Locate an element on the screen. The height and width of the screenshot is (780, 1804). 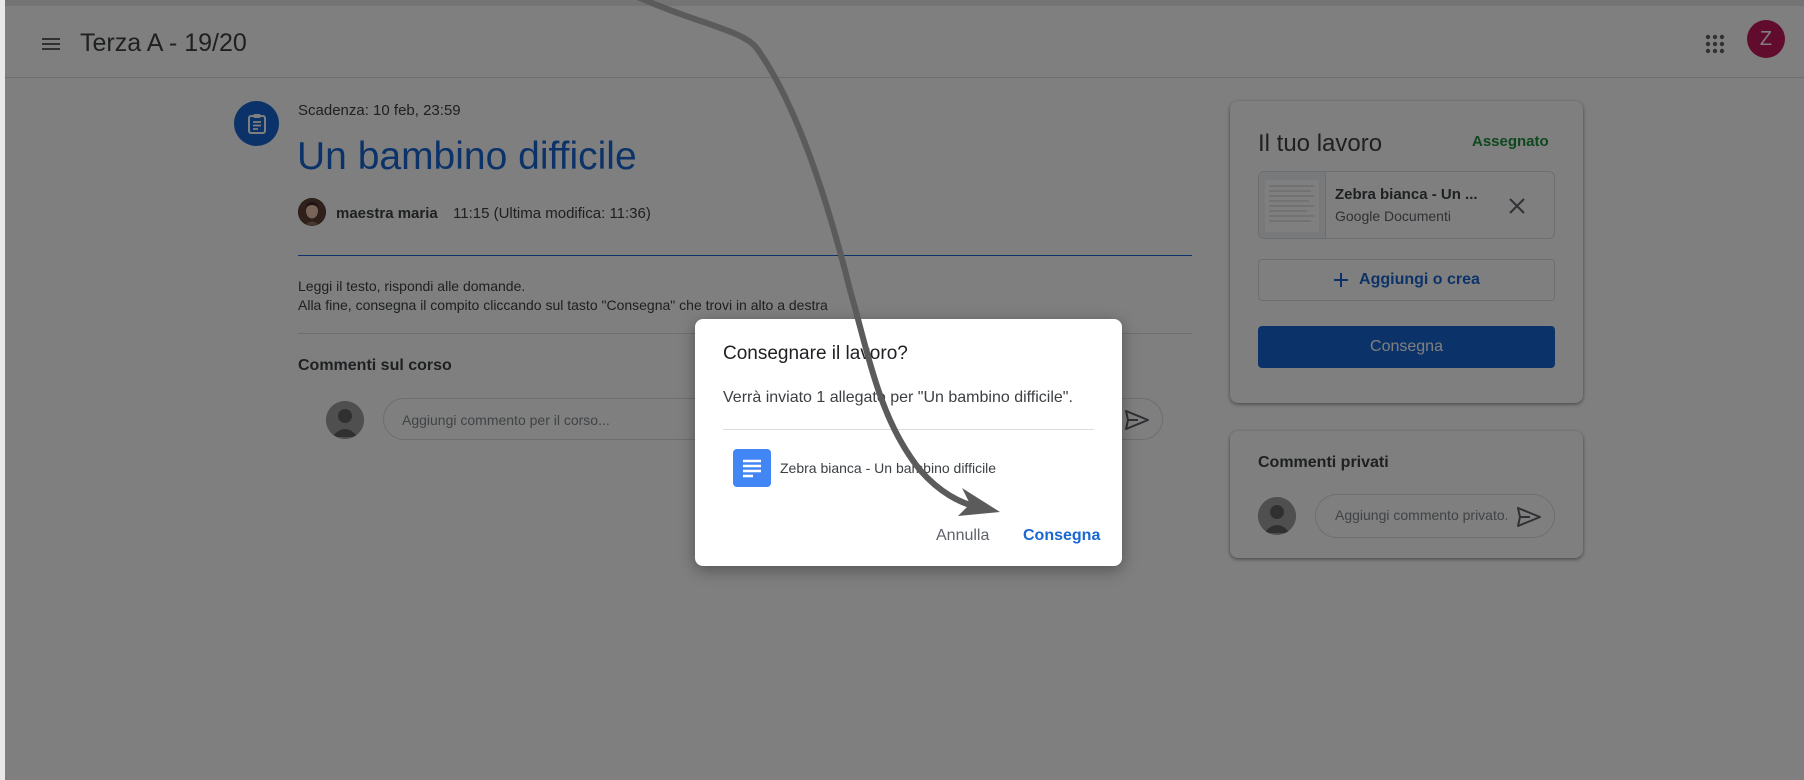
annotation-arrow is located at coordinates (818, 258).